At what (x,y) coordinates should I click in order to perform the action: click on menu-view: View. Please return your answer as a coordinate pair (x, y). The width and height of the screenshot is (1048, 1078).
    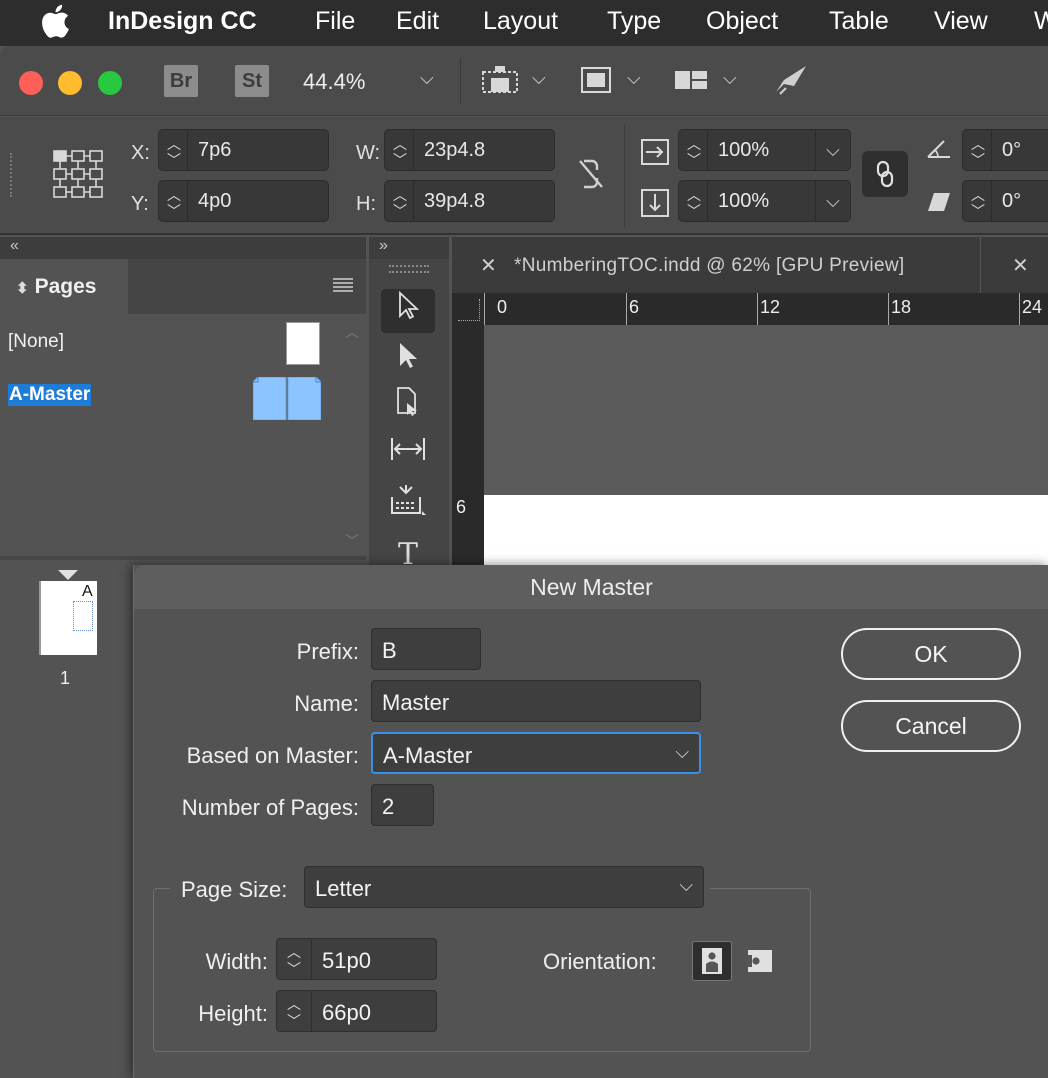
    Looking at the image, I should click on (961, 21).